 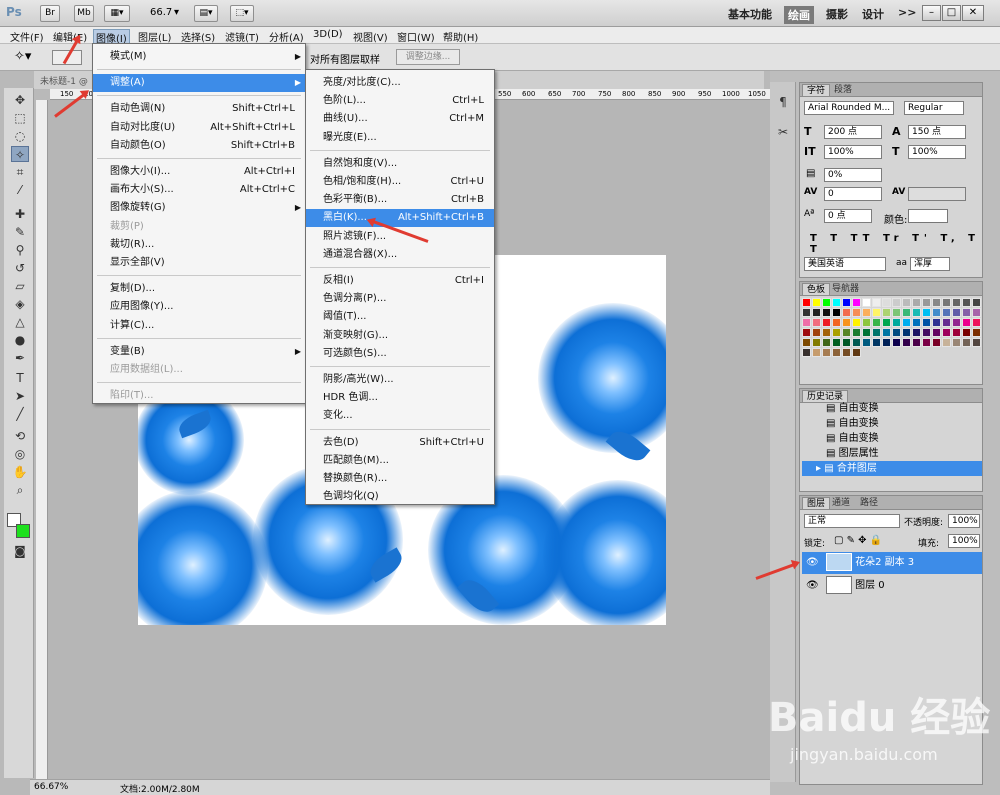 What do you see at coordinates (816, 289) in the screenshot?
I see `tab-swatches: 色板` at bounding box center [816, 289].